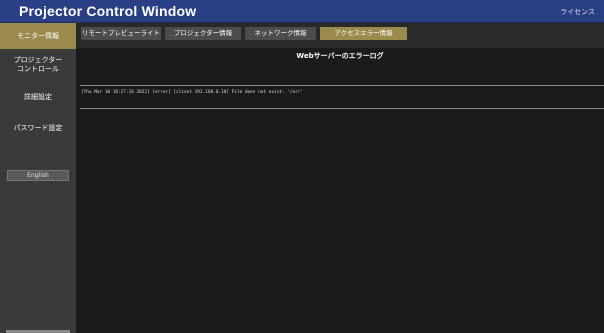 The width and height of the screenshot is (604, 333). What do you see at coordinates (38, 128) in the screenshot?
I see `sidebar-item-password-settings: パスワード設定` at bounding box center [38, 128].